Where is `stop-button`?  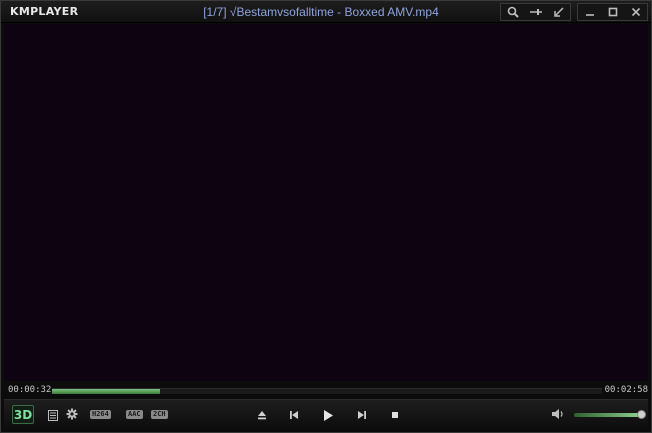 stop-button is located at coordinates (395, 415).